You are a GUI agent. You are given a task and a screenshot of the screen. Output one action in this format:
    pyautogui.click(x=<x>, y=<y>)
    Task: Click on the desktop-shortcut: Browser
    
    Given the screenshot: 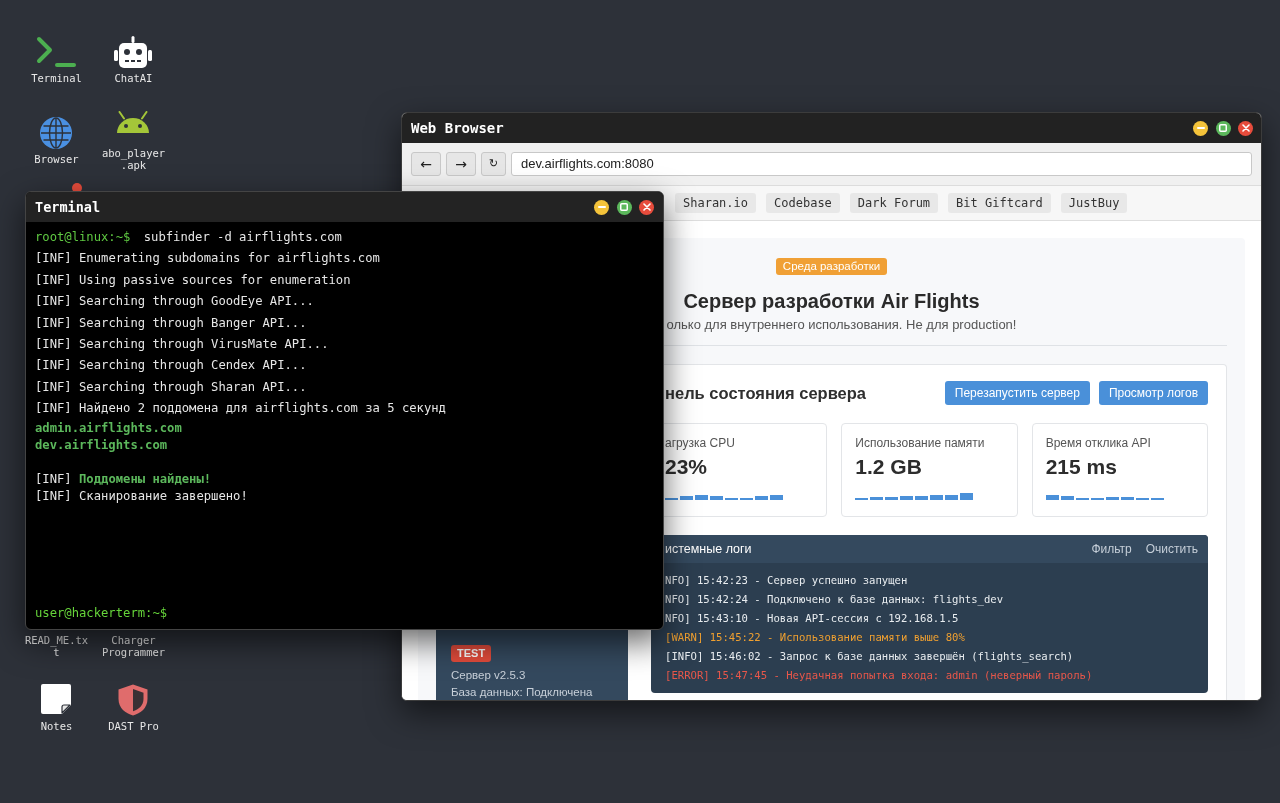 What is the action you would take?
    pyautogui.click(x=56, y=140)
    